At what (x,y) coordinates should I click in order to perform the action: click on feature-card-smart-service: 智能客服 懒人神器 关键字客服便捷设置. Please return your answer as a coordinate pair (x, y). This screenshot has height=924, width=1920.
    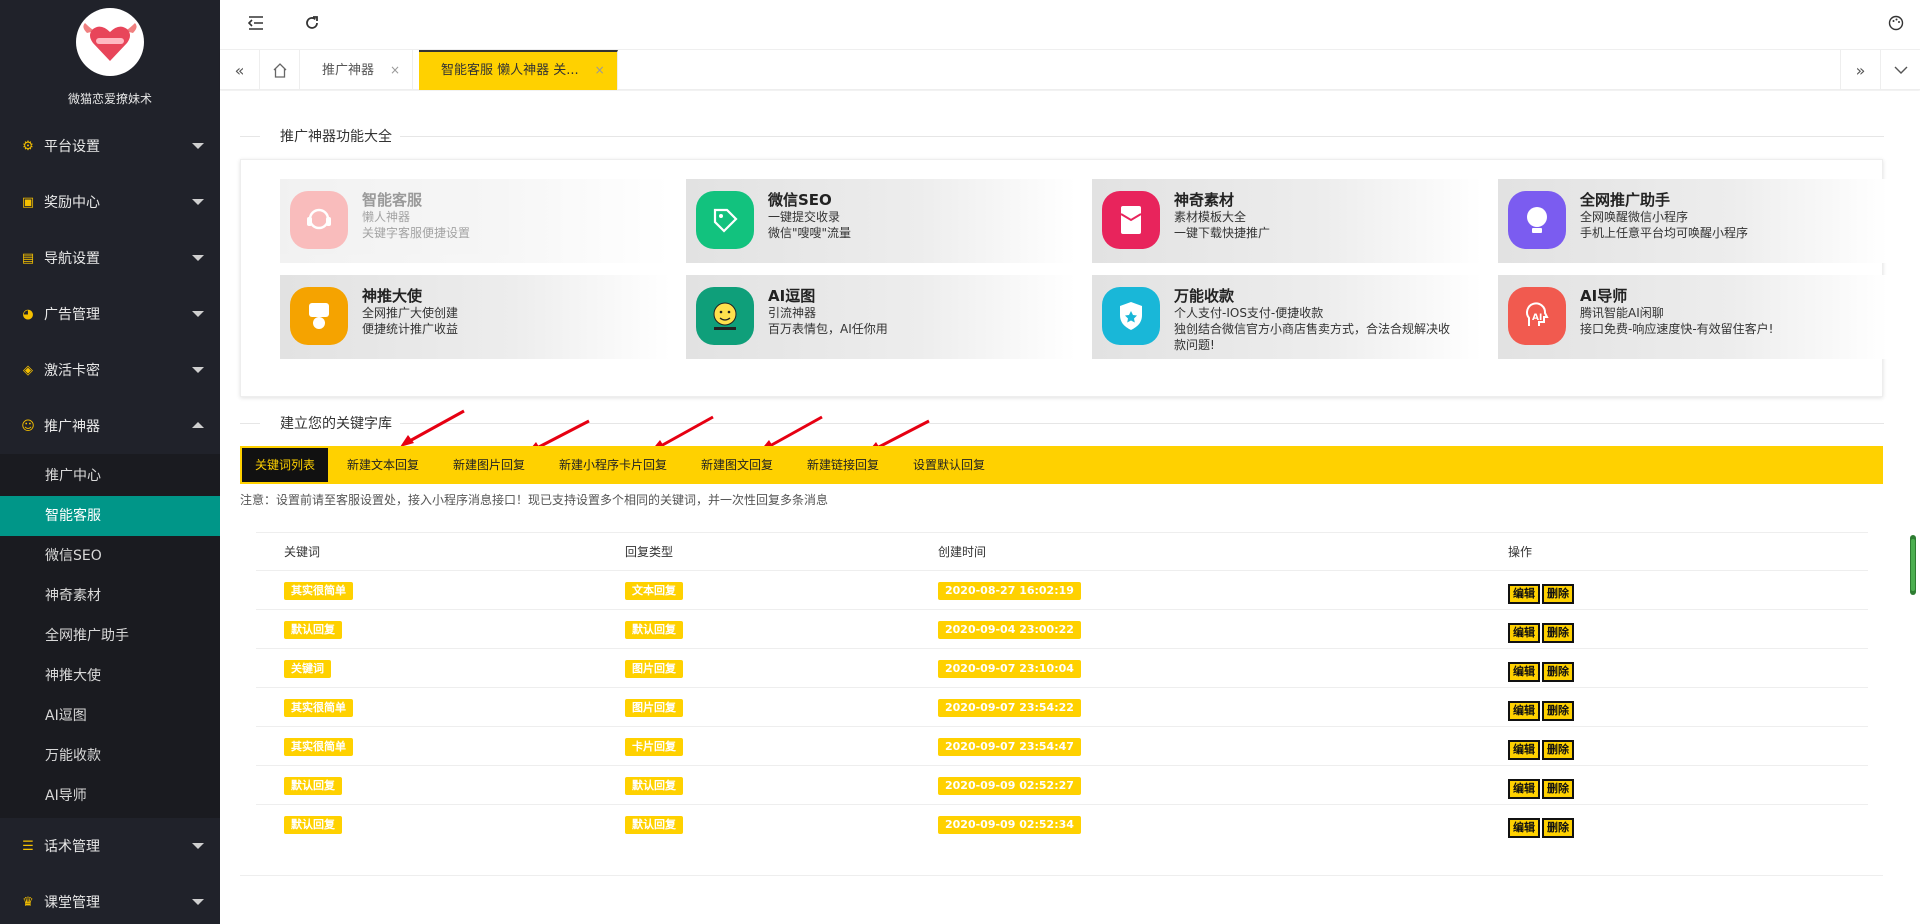
    Looking at the image, I should click on (475, 221).